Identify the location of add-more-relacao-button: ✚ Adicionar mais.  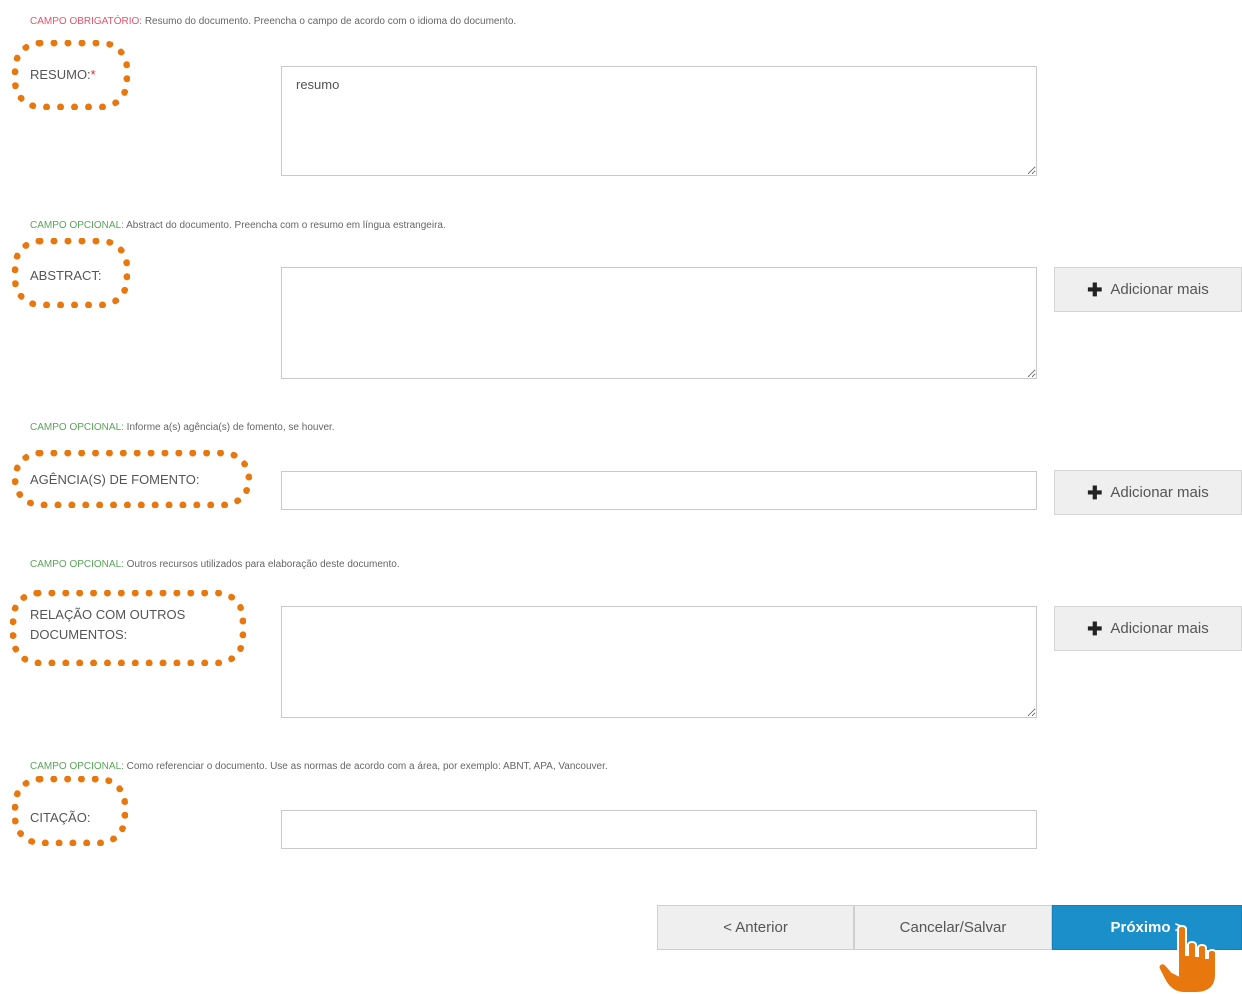
(1148, 628).